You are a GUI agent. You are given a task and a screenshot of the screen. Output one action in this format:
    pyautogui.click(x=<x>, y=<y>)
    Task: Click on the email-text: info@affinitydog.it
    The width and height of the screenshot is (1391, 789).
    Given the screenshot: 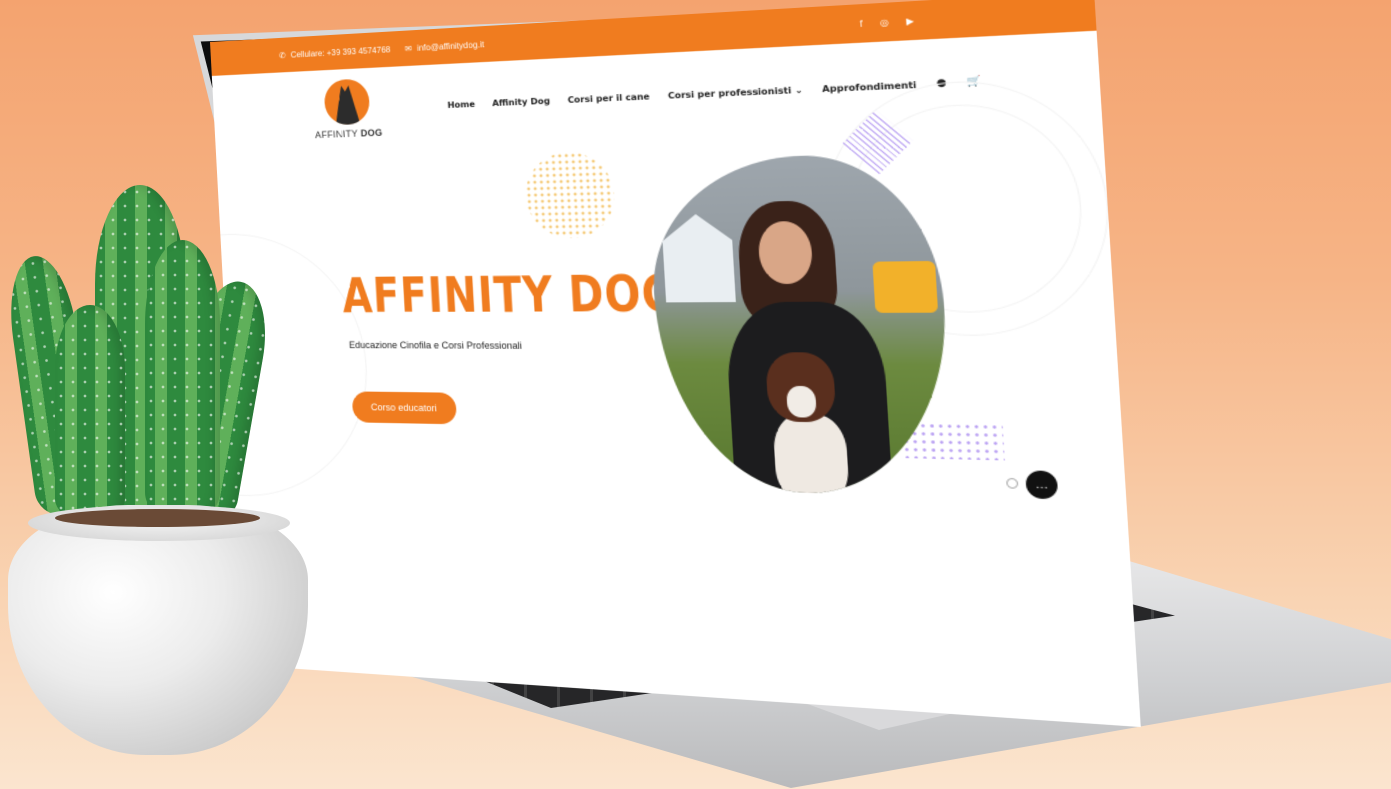 What is the action you would take?
    pyautogui.click(x=450, y=46)
    